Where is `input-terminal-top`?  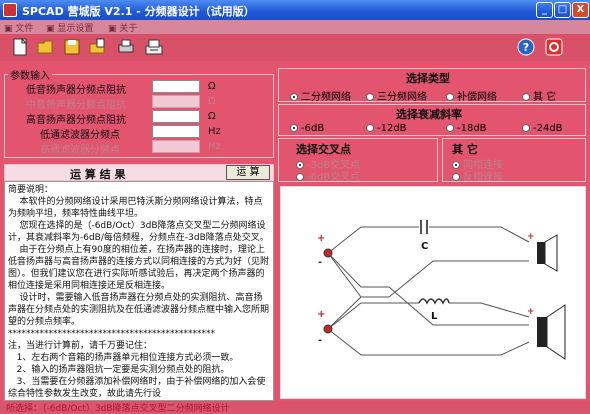
input-terminal-top is located at coordinates (328, 253).